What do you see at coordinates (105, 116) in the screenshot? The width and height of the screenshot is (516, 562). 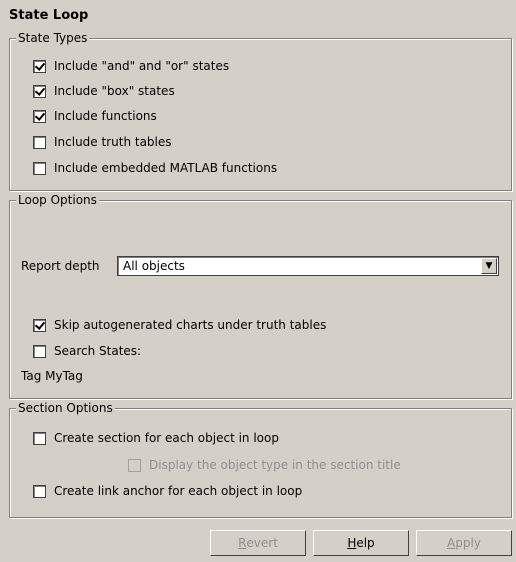 I see `checkbox-label: Include functions` at bounding box center [105, 116].